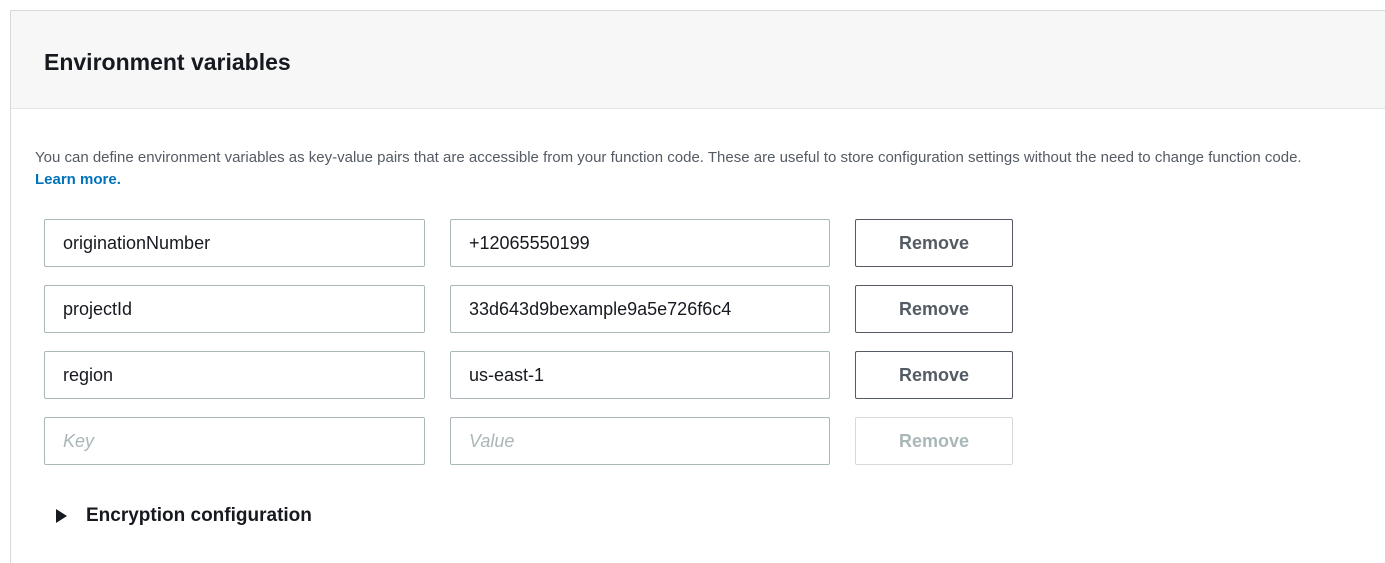 The image size is (1385, 563). Describe the element at coordinates (934, 441) in the screenshot. I see `remove-button-disabled: Remove` at that location.